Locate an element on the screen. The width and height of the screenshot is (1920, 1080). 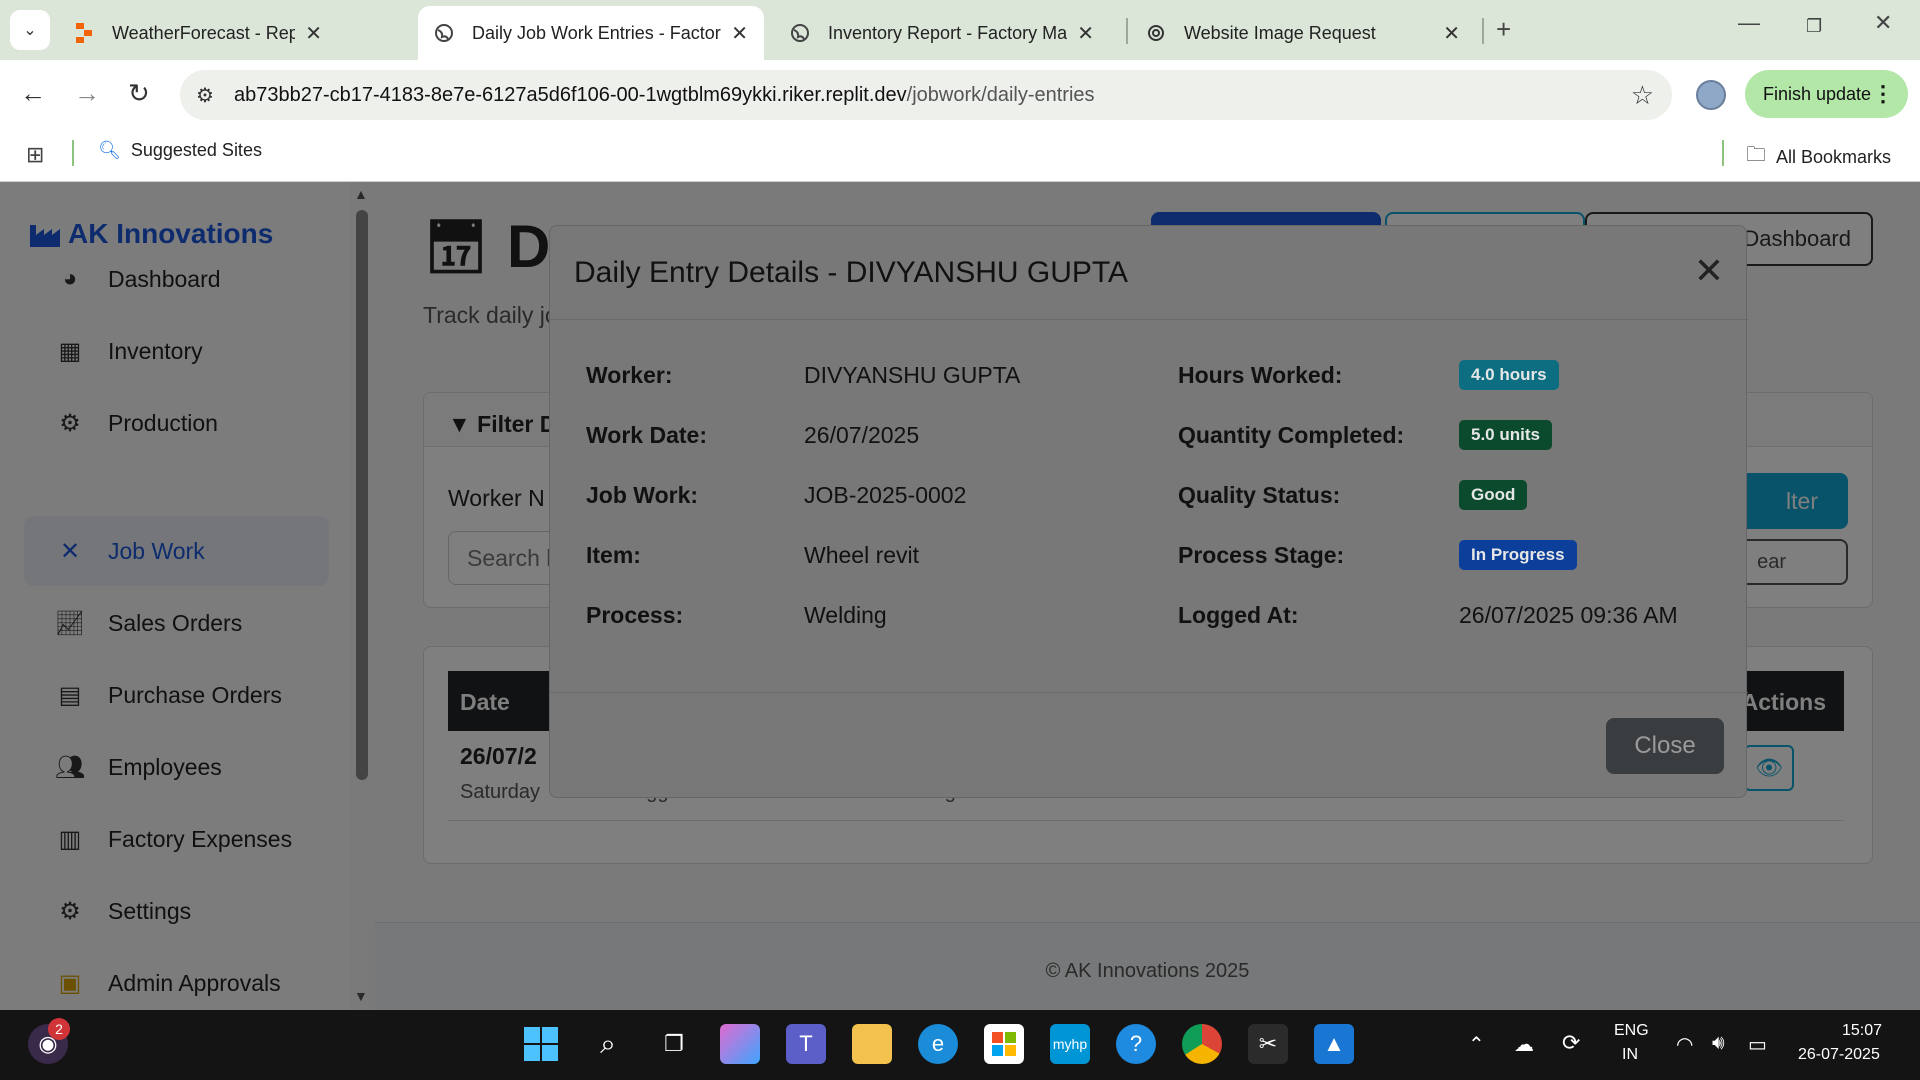
suggested-sites-label: Suggested Sites is located at coordinates (196, 150).